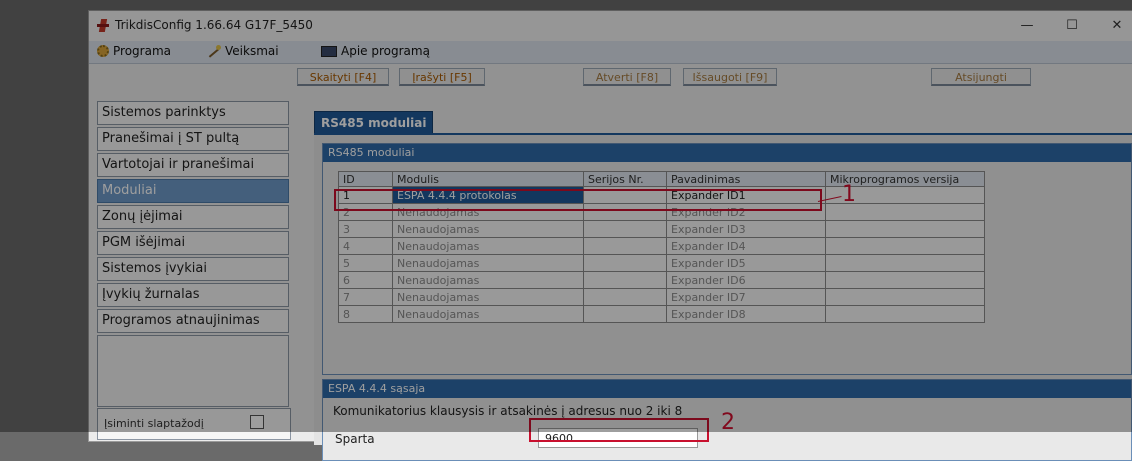 The height and width of the screenshot is (461, 1132). Describe the element at coordinates (746, 297) in the screenshot. I see `cell-pavadinimas: Expander ID7` at that location.